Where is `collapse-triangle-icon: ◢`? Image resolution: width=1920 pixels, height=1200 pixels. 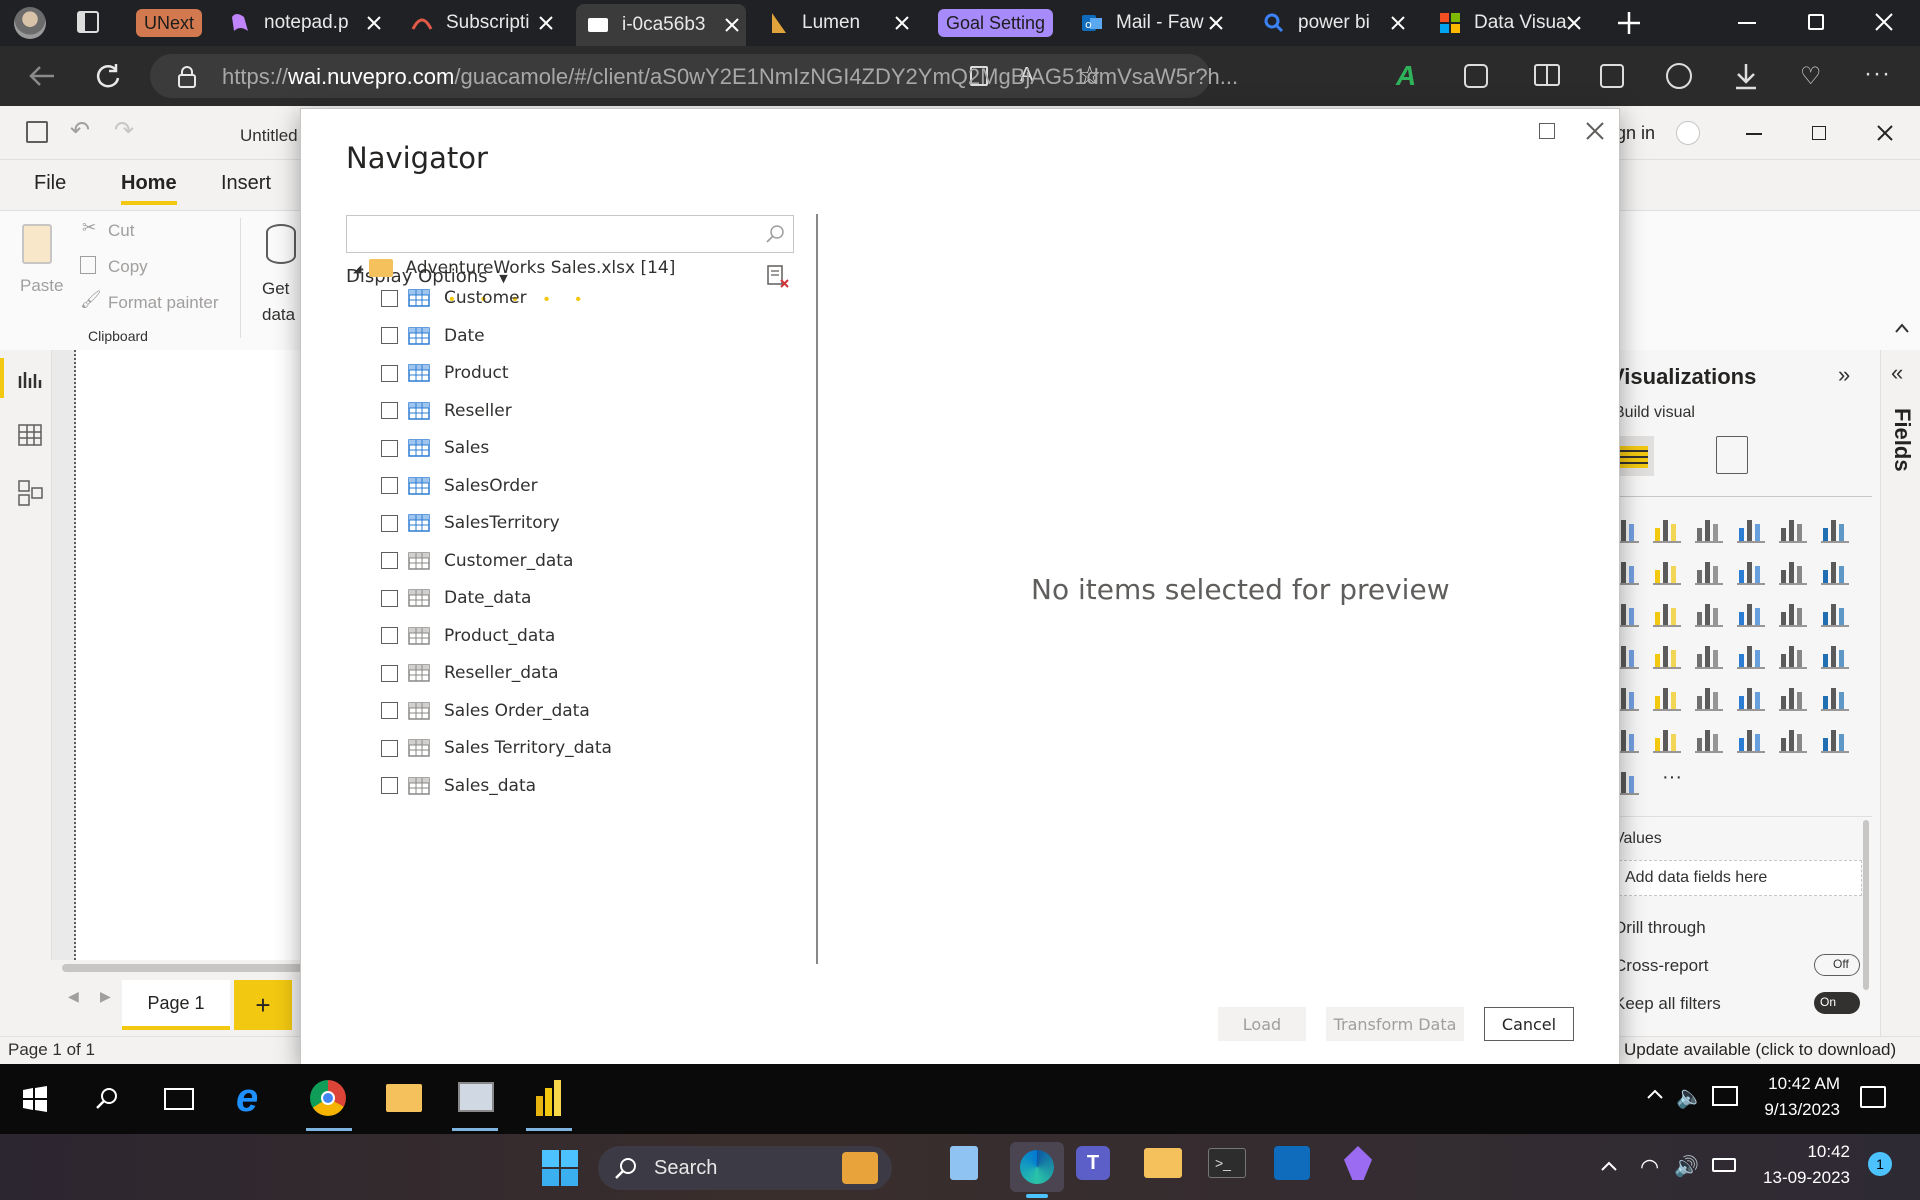 collapse-triangle-icon: ◢ is located at coordinates (357, 268).